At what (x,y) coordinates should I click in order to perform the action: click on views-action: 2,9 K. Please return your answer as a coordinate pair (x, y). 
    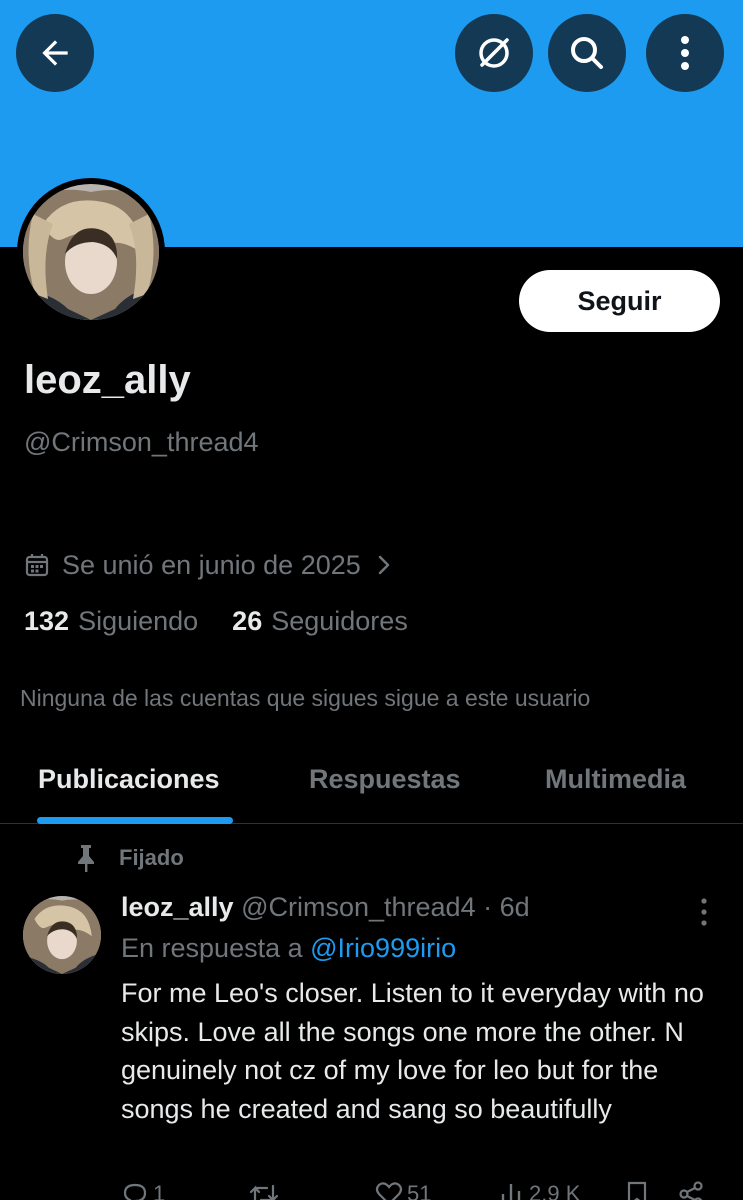
    Looking at the image, I should click on (538, 1190).